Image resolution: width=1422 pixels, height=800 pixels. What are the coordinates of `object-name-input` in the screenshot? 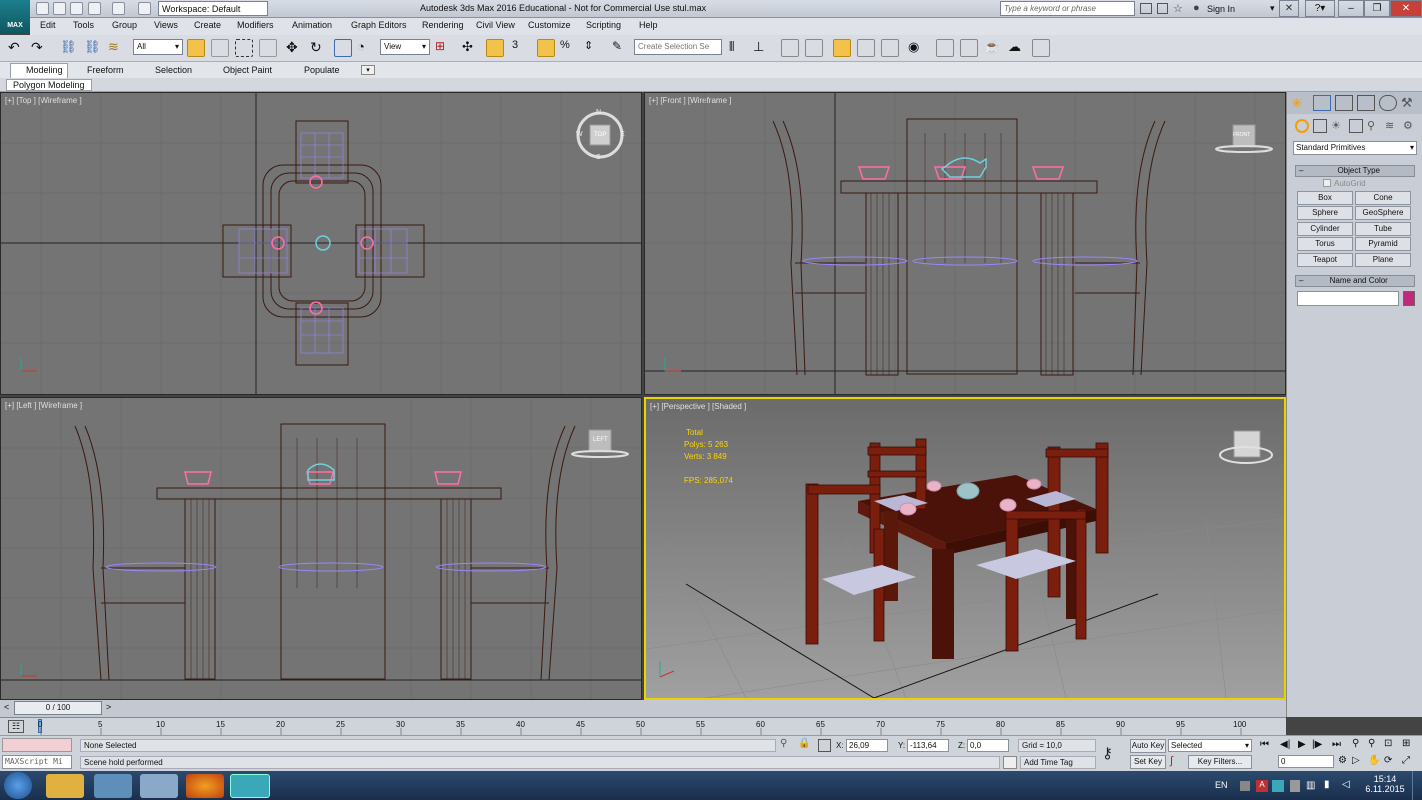 It's located at (1348, 298).